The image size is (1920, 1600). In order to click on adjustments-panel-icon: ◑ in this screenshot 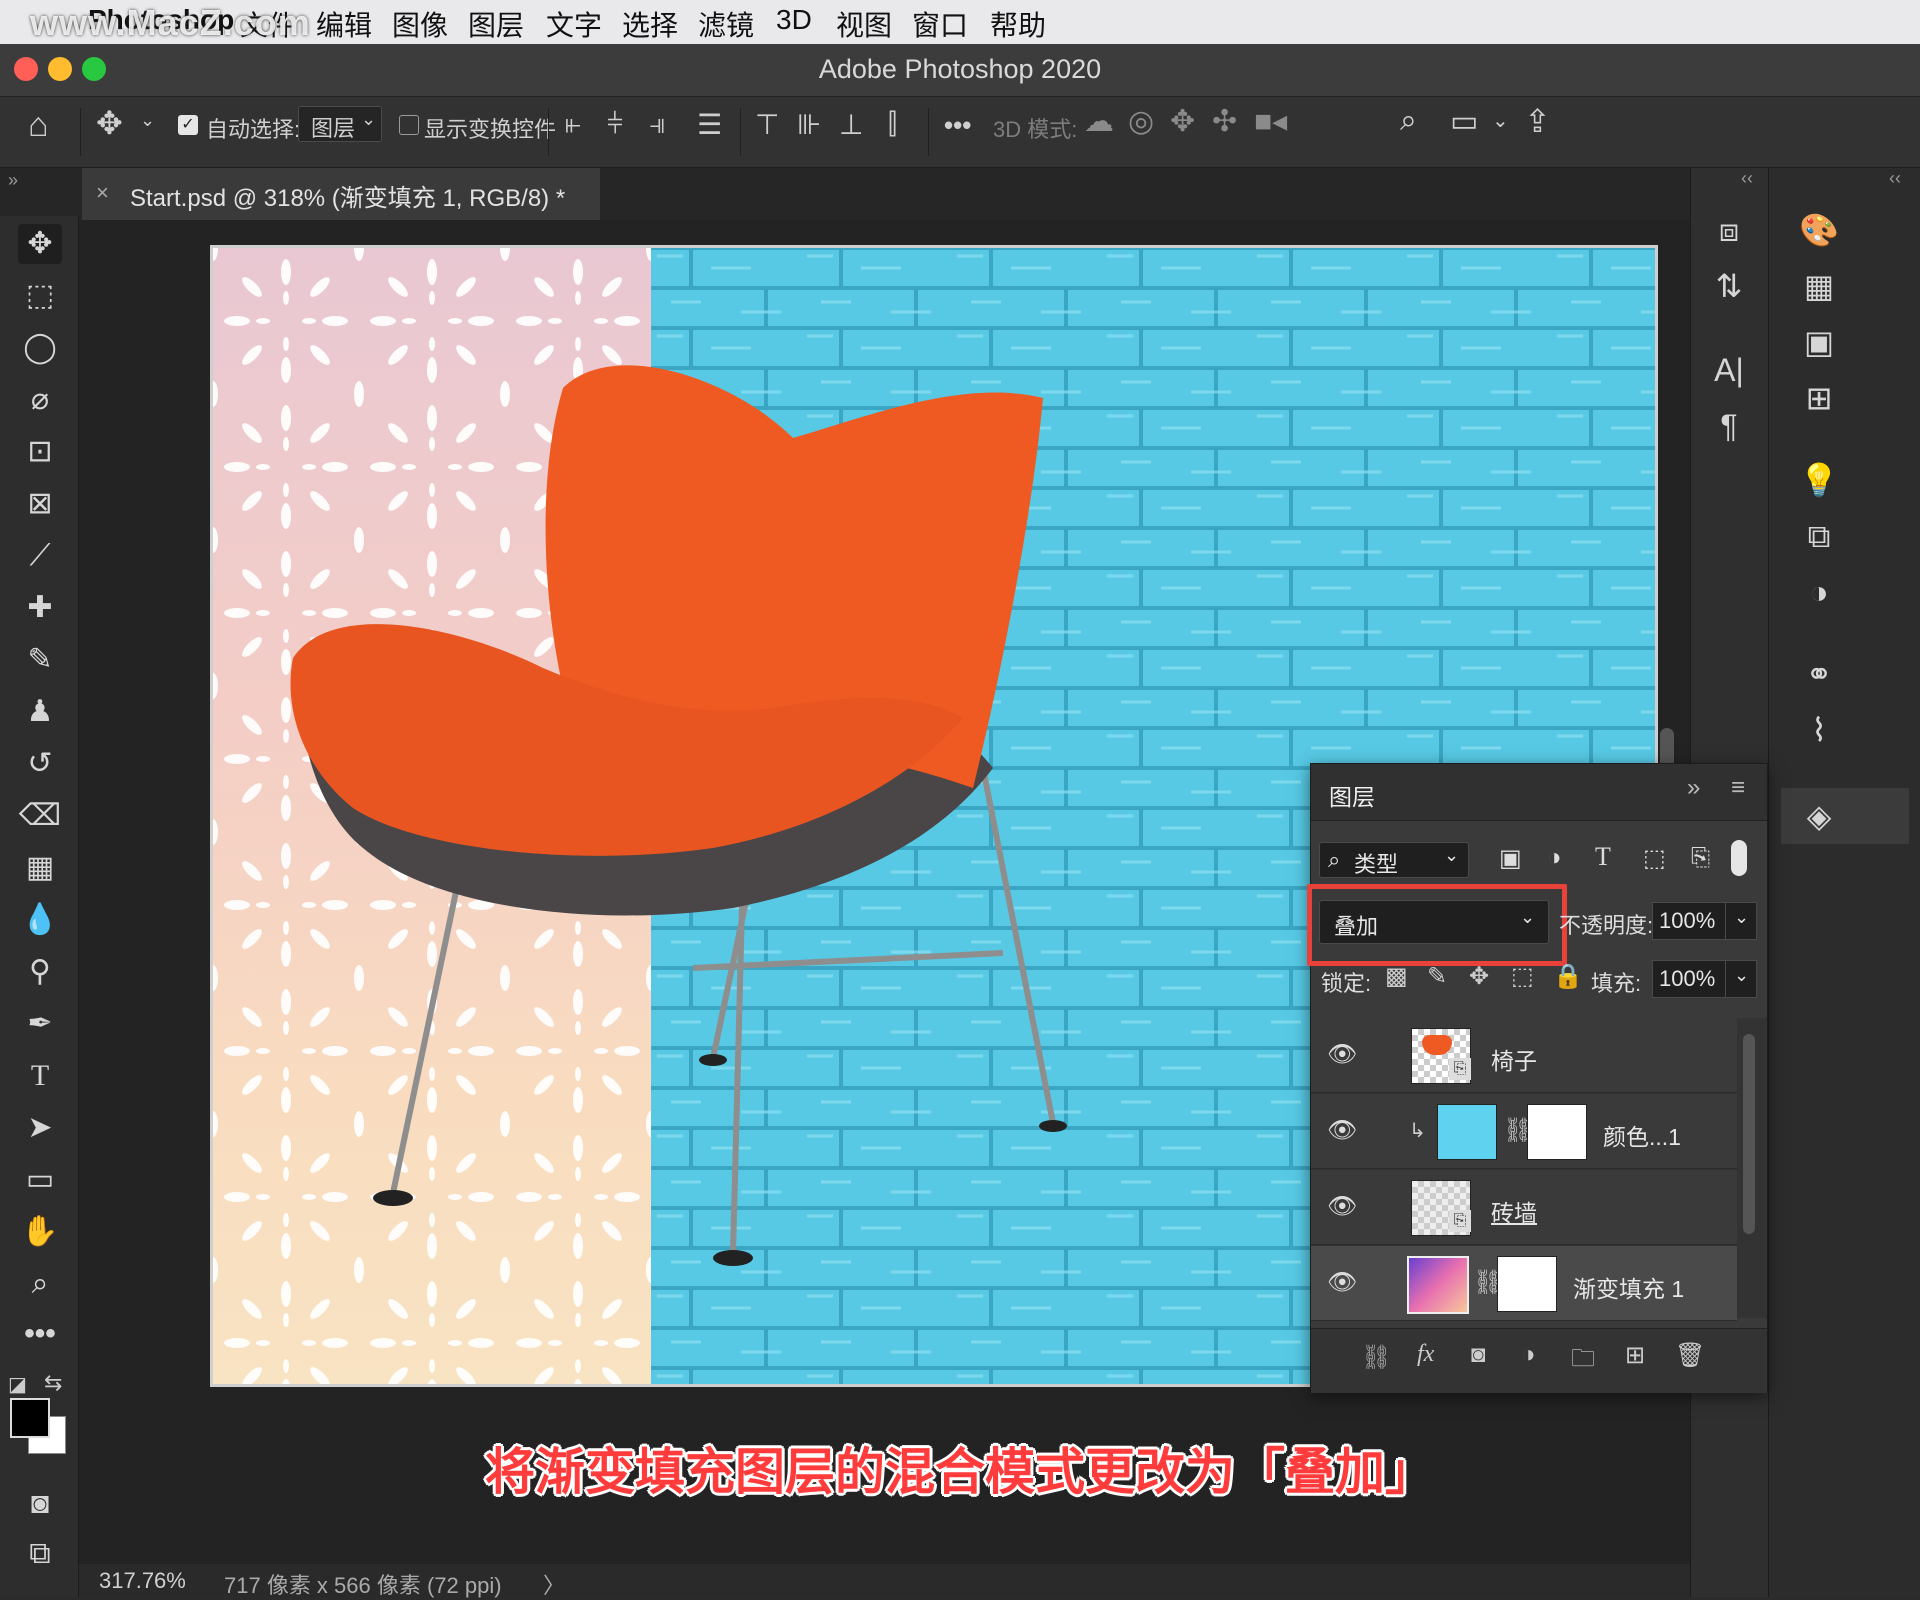, I will do `click(1819, 592)`.